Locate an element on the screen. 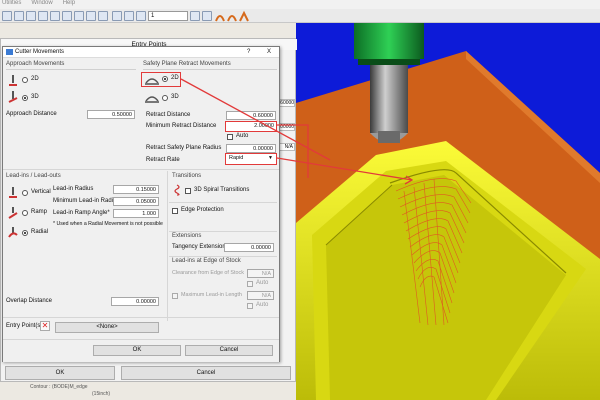  approach-3d-radio is located at coordinates (25, 98).